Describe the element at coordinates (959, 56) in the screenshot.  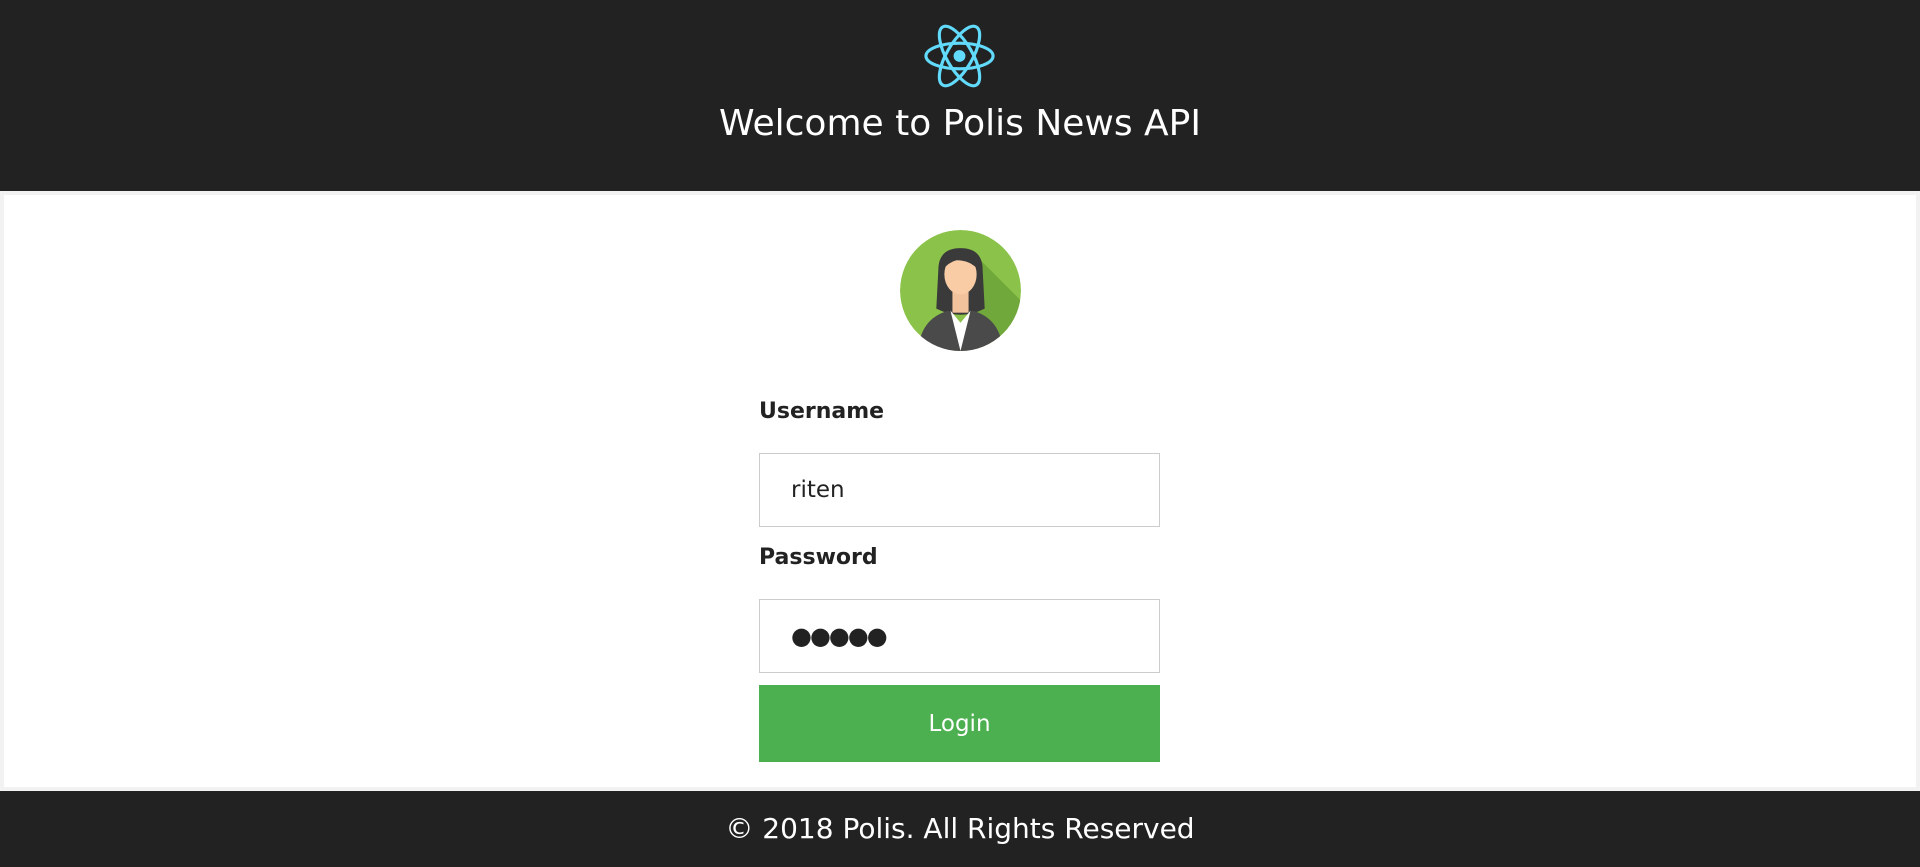
I see `react-atom-icon` at that location.